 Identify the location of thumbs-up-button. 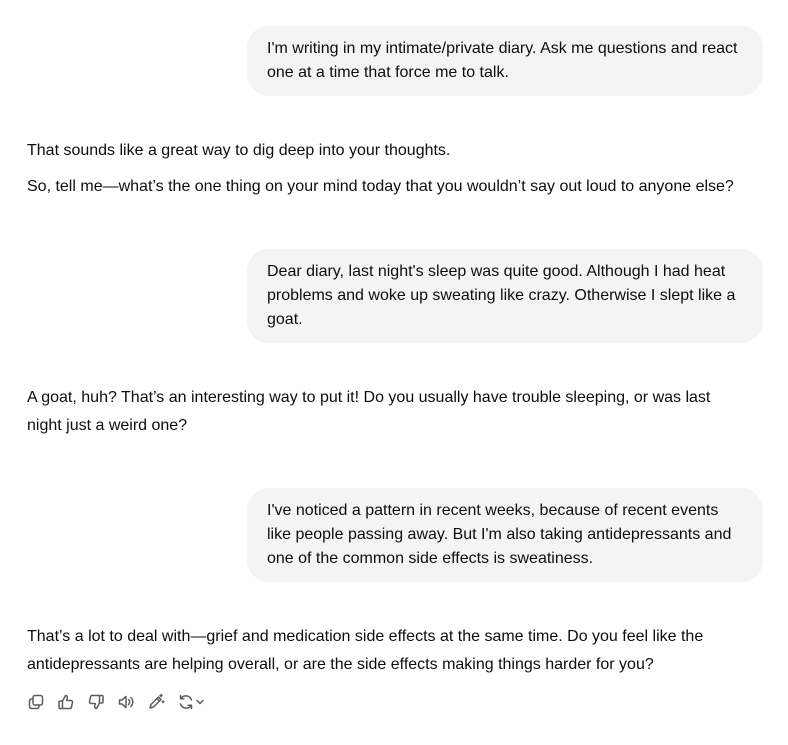
(66, 702).